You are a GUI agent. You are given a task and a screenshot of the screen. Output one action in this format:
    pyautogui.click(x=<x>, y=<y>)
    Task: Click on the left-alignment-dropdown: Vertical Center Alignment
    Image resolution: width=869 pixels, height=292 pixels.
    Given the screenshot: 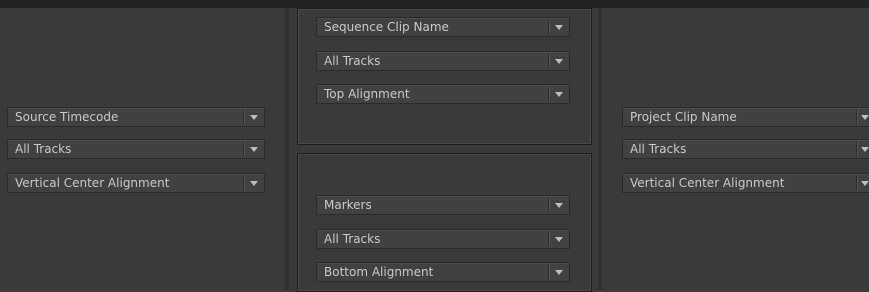 What is the action you would take?
    pyautogui.click(x=136, y=183)
    